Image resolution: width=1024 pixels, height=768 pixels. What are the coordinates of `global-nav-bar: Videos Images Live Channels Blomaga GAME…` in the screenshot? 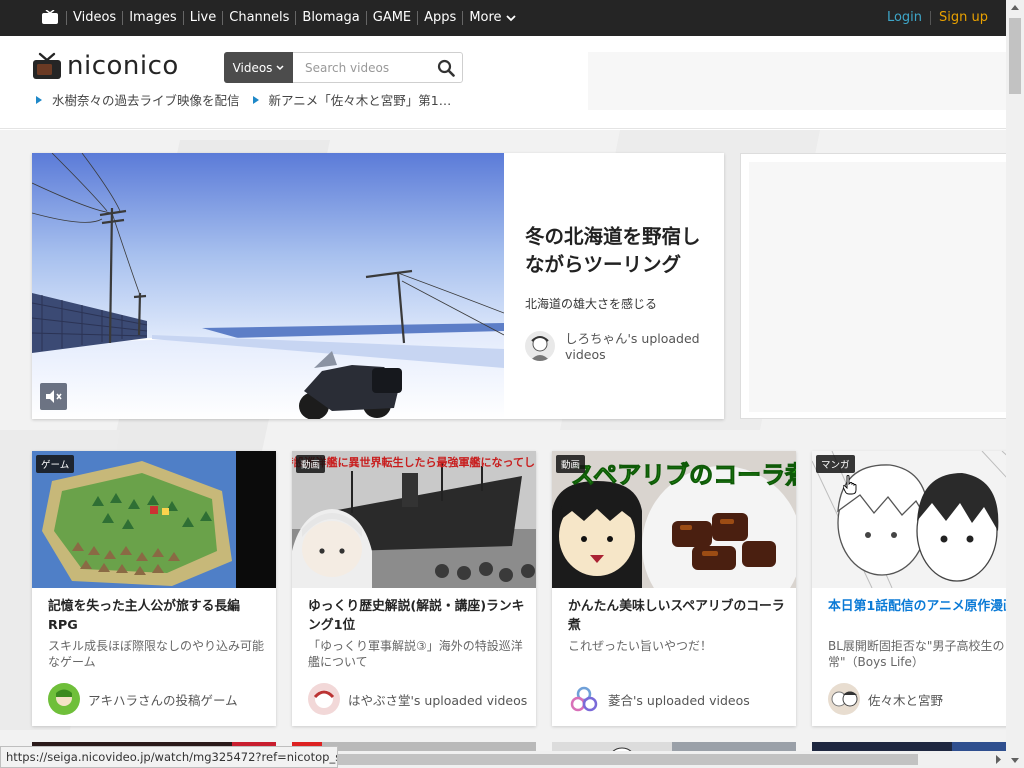 It's located at (503, 18).